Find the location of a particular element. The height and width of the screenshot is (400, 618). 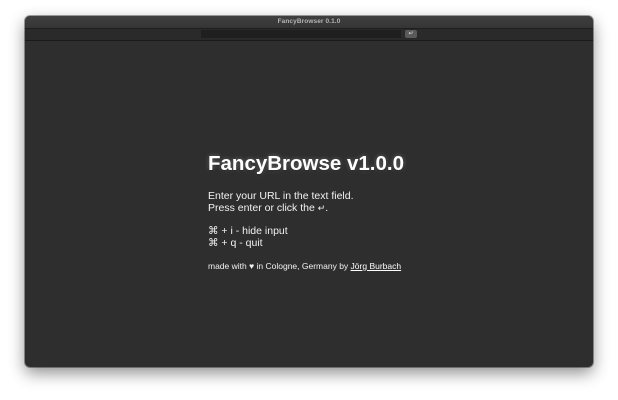

page-title: FancyBrowse v1.0.0 is located at coordinates (306, 163).